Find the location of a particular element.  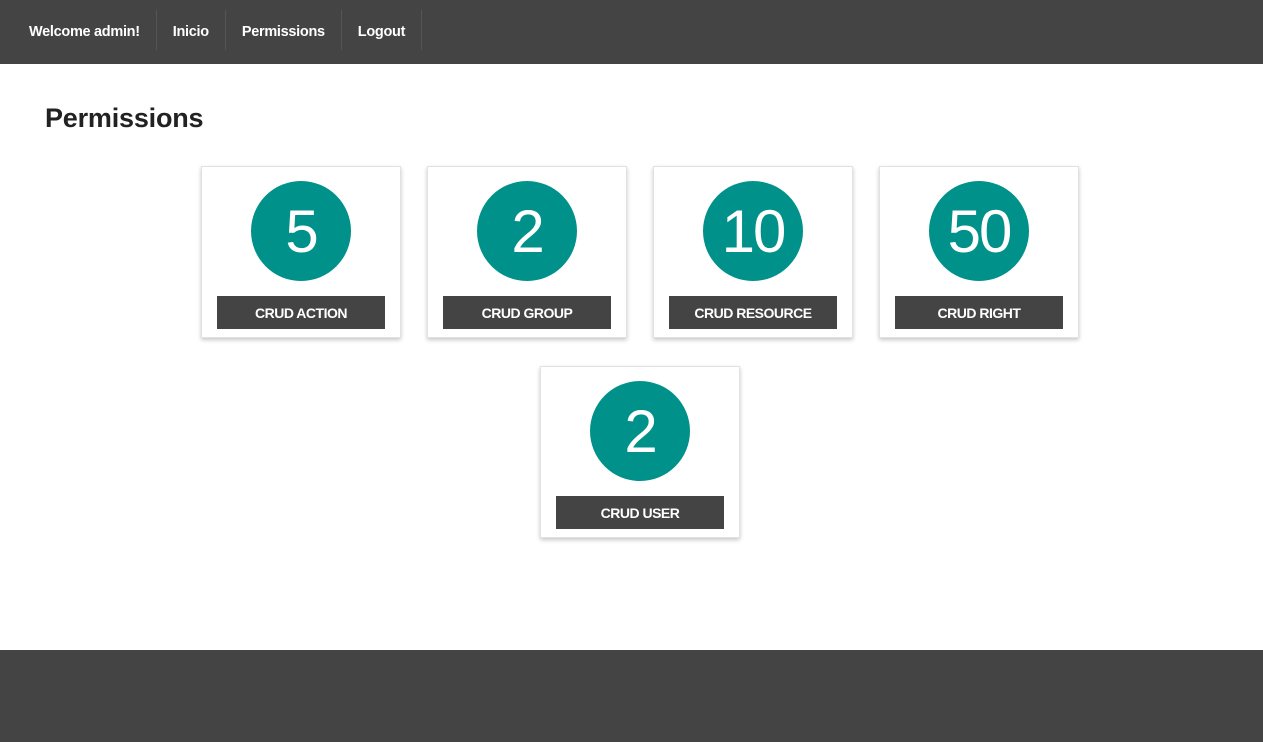

nav-menu: Welcome admin! Inicio Permissions Logout is located at coordinates (631, 32).